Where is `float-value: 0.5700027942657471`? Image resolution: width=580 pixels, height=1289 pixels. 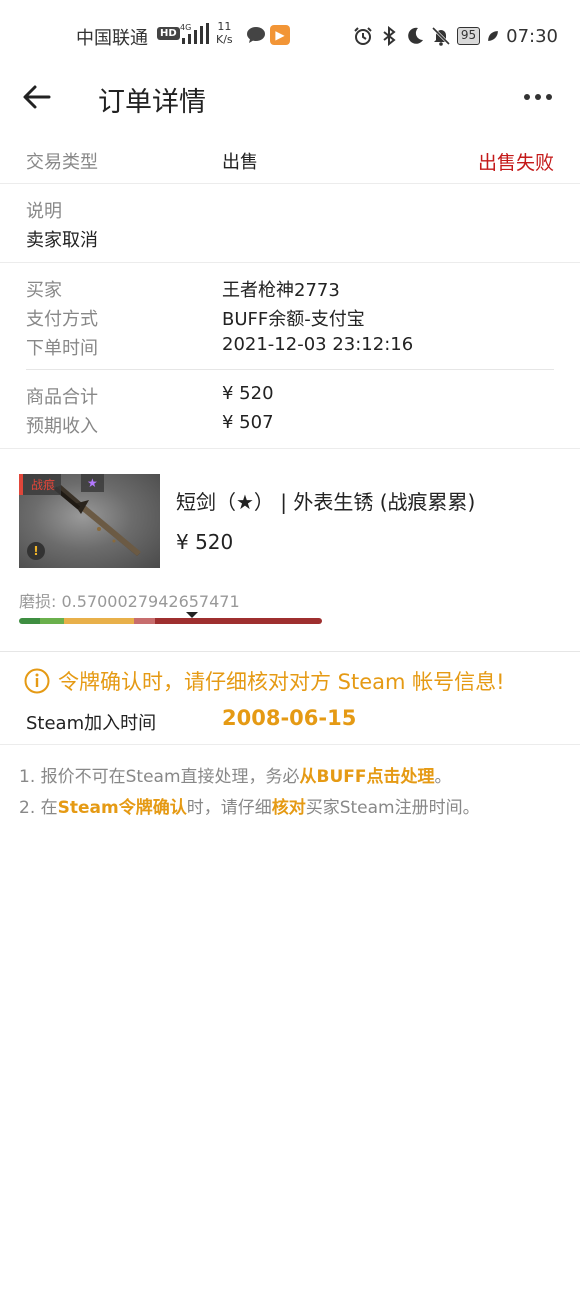
float-value: 0.5700027942657471 is located at coordinates (150, 601).